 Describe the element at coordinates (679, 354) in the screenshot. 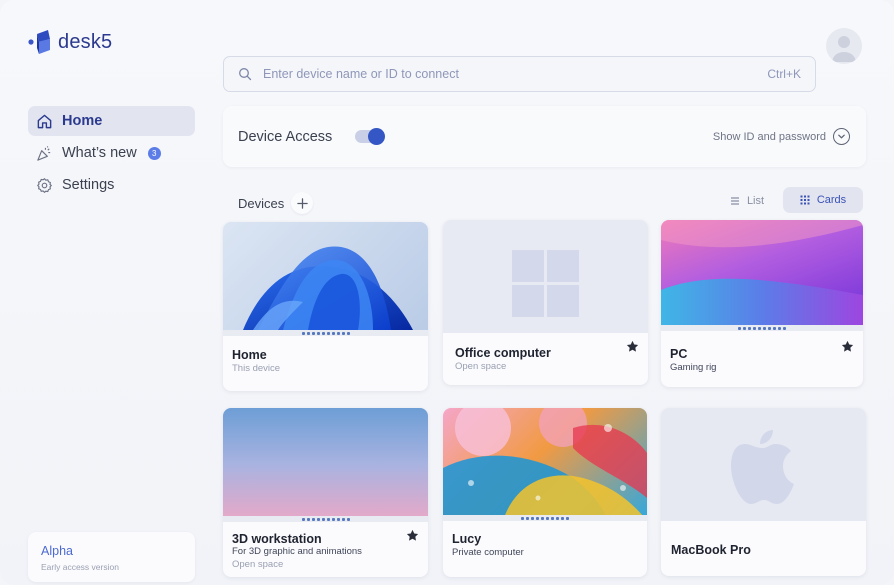

I see `device-name: PC` at that location.